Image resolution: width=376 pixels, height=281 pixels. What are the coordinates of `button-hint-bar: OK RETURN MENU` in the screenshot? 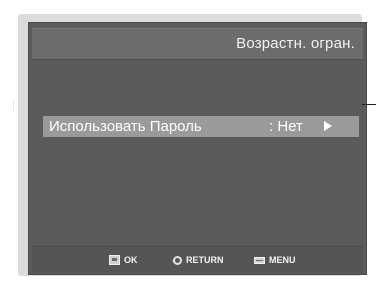 It's located at (197, 259).